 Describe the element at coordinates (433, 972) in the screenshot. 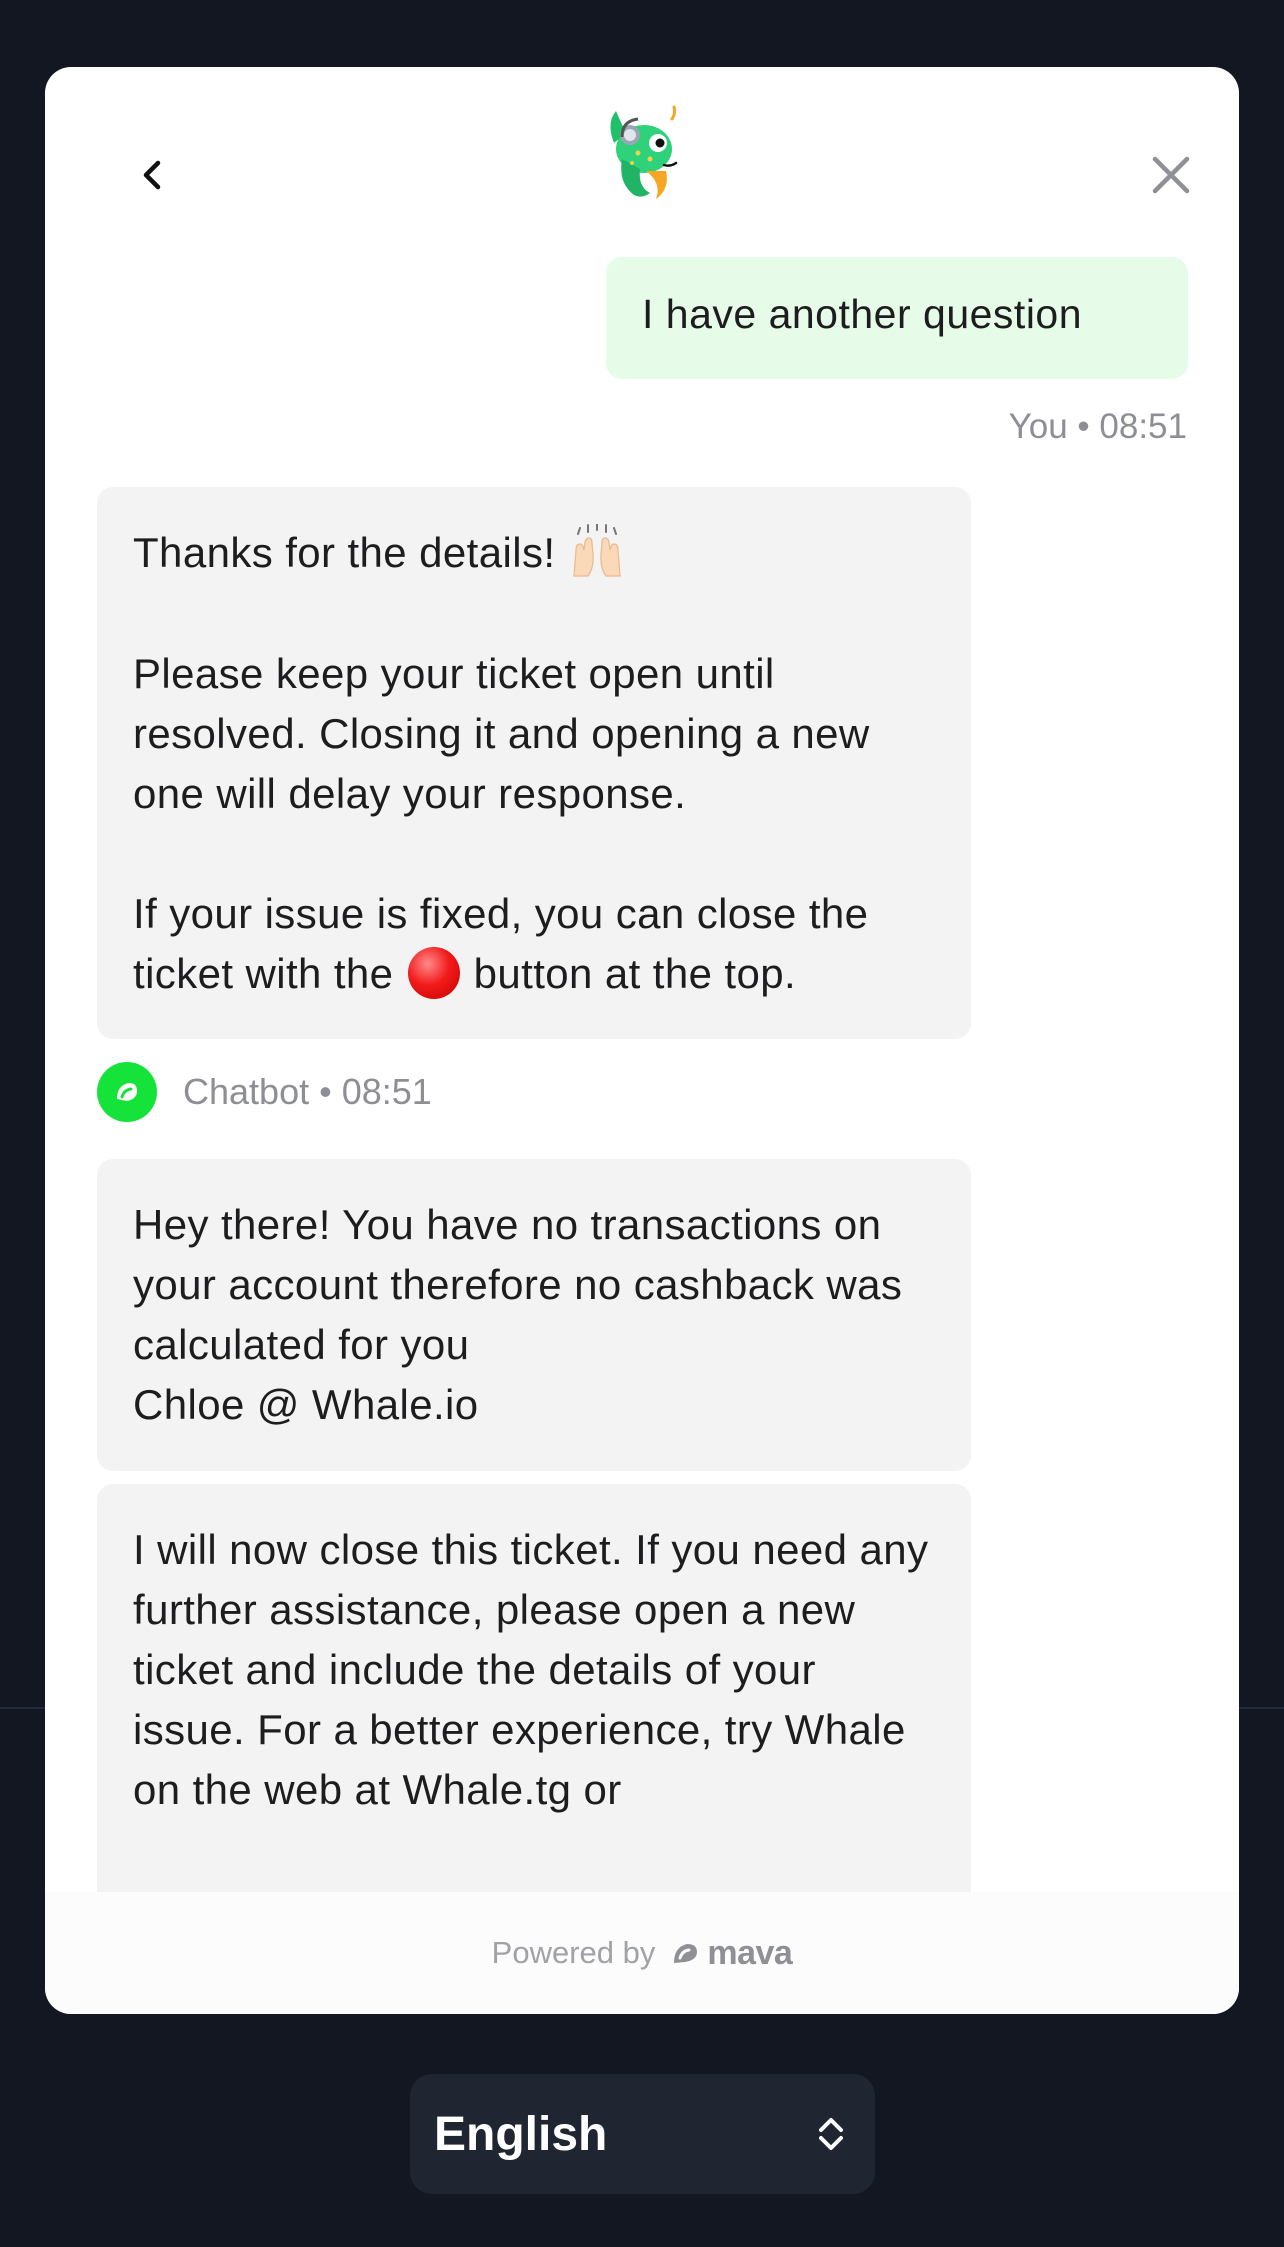

I see `red-circle-emoji-icon` at that location.